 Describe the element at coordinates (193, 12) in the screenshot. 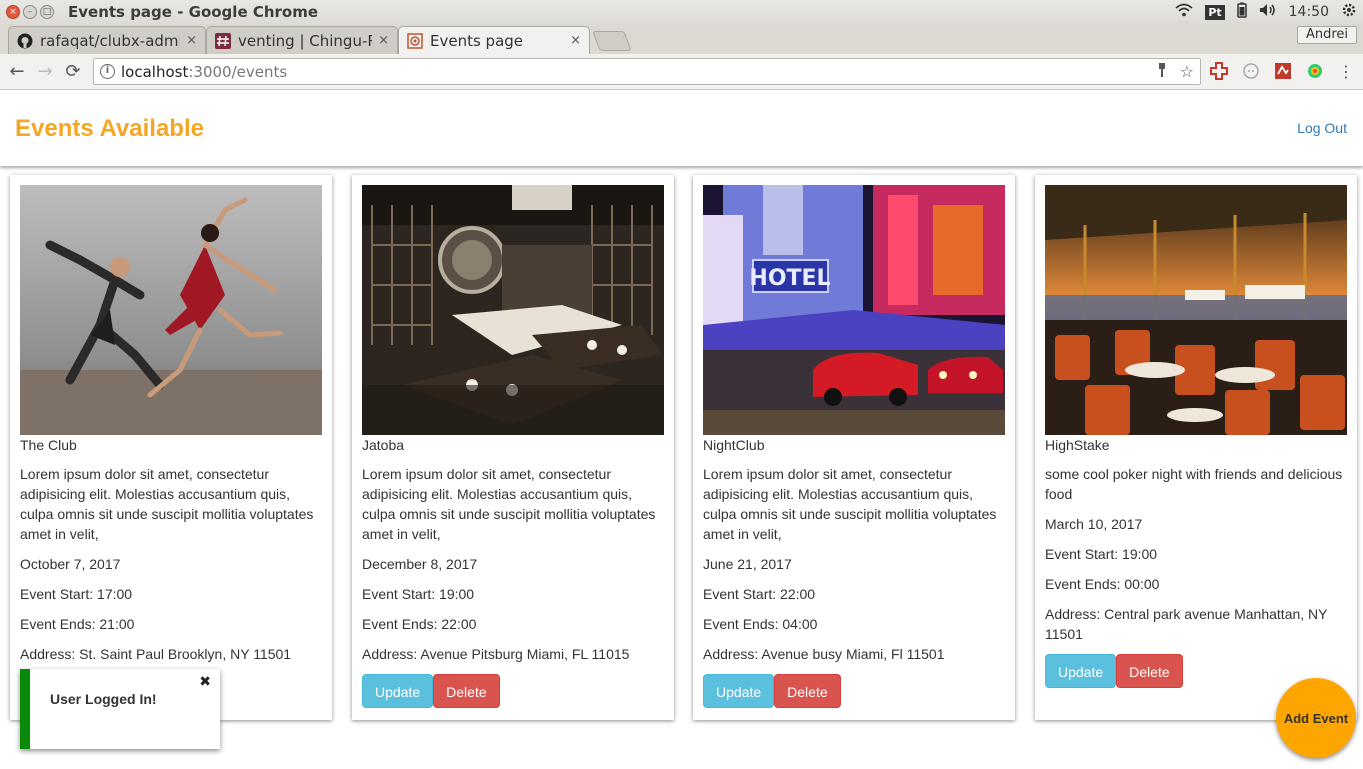

I see `window-title: Events page - Google Chrome` at that location.